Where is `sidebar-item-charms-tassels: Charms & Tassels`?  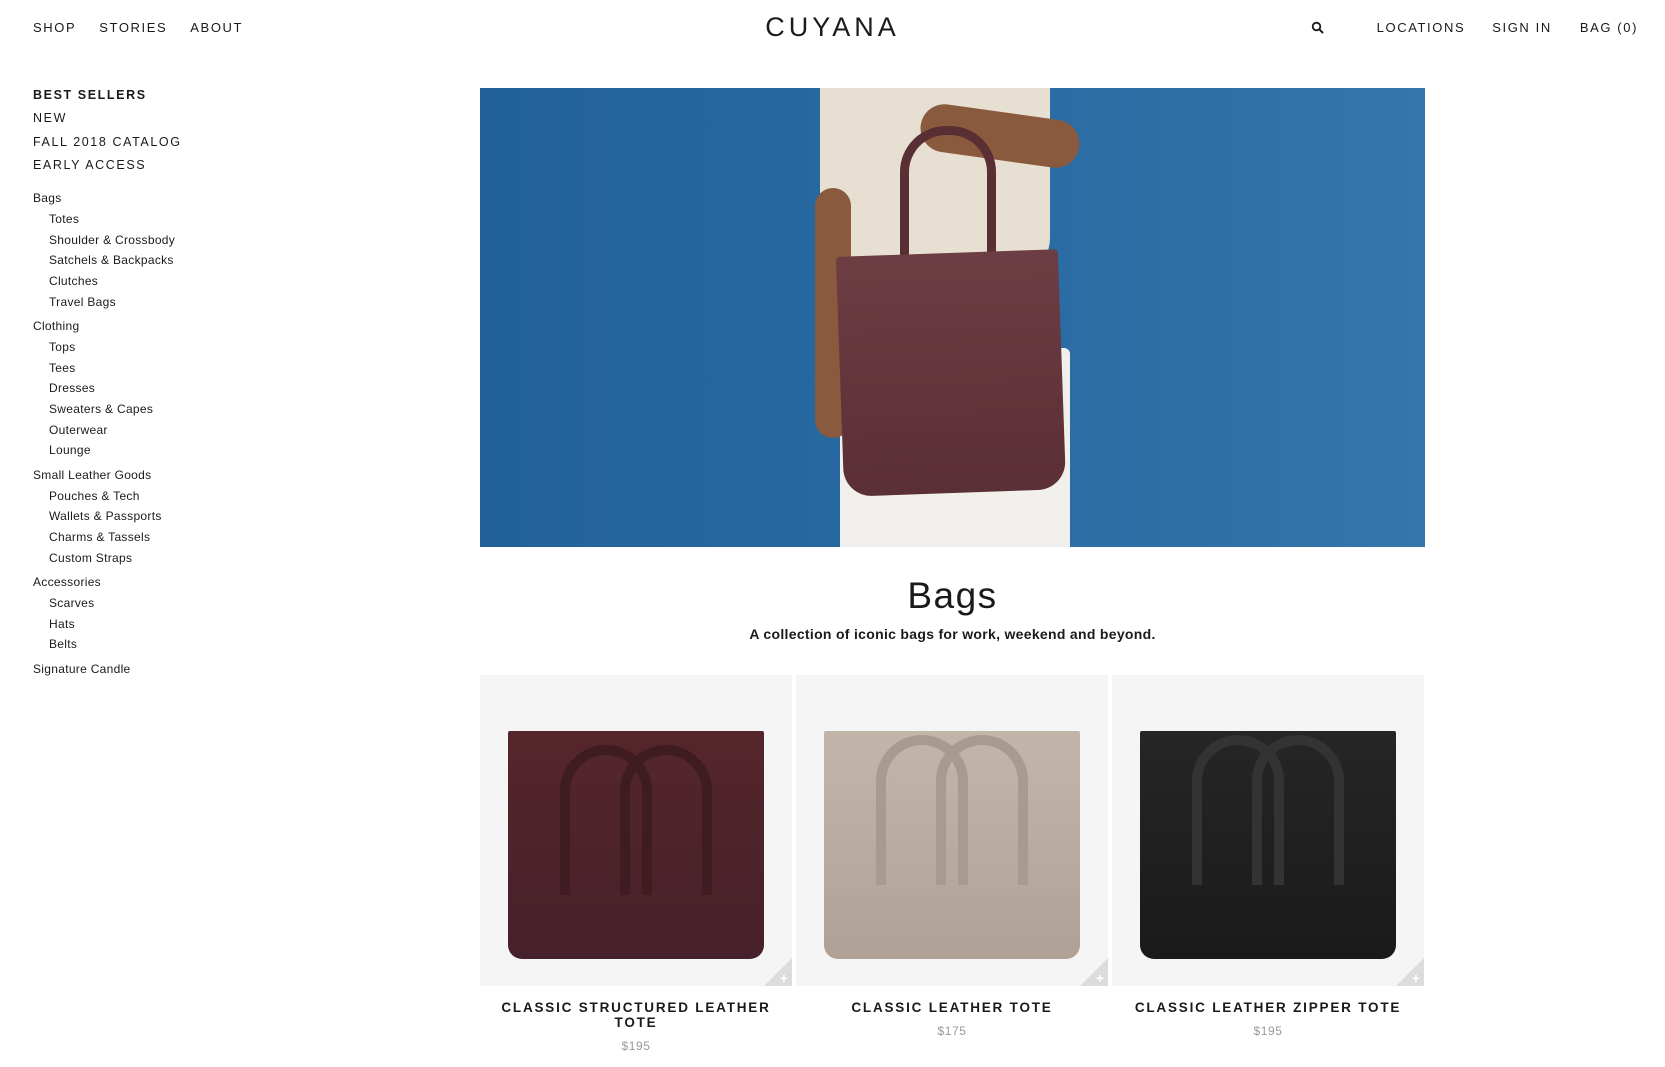 sidebar-item-charms-tassels: Charms & Tassels is located at coordinates (166, 537).